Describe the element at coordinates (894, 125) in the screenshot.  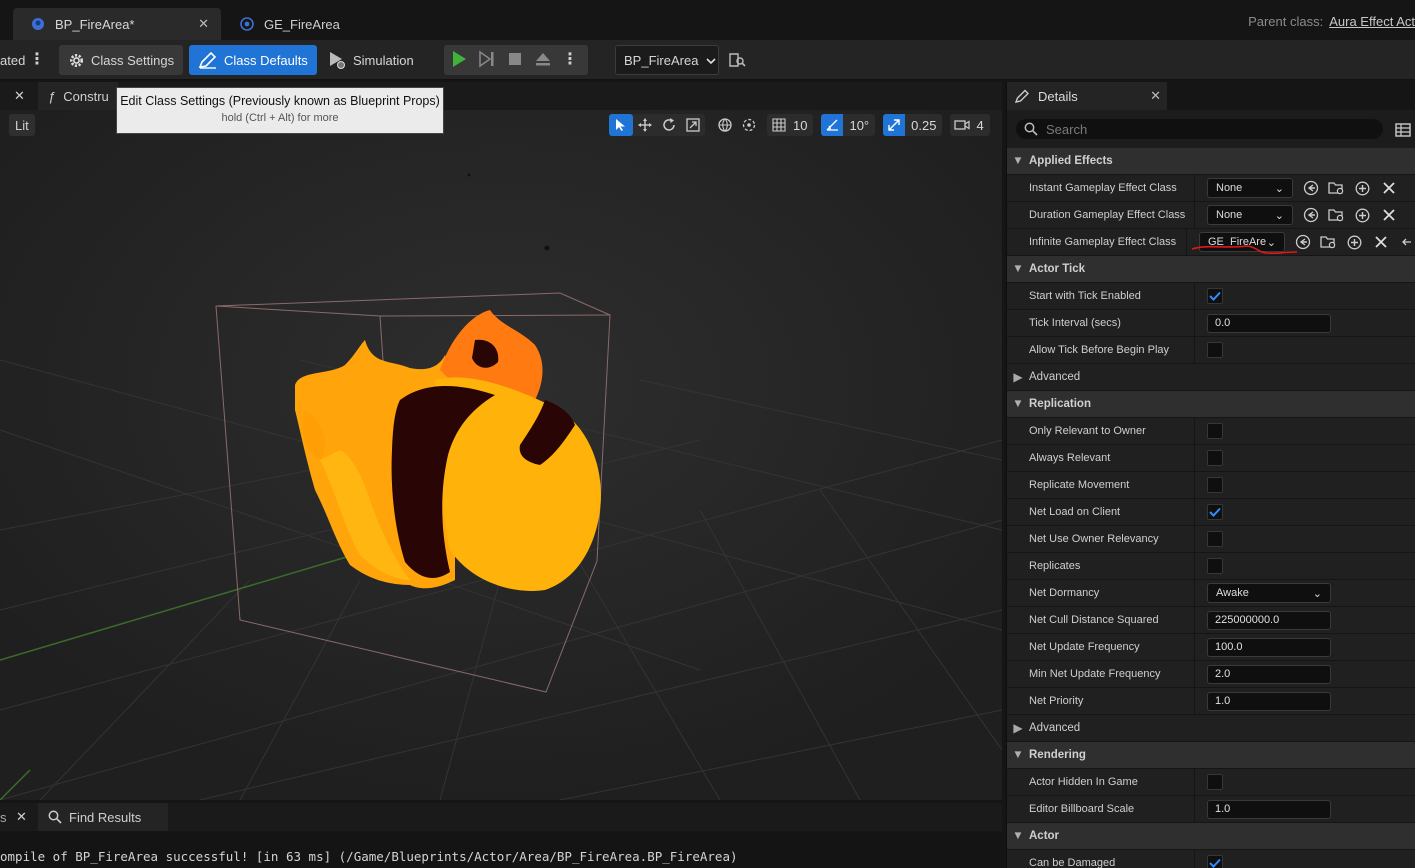
I see `scale-snap-icon` at that location.